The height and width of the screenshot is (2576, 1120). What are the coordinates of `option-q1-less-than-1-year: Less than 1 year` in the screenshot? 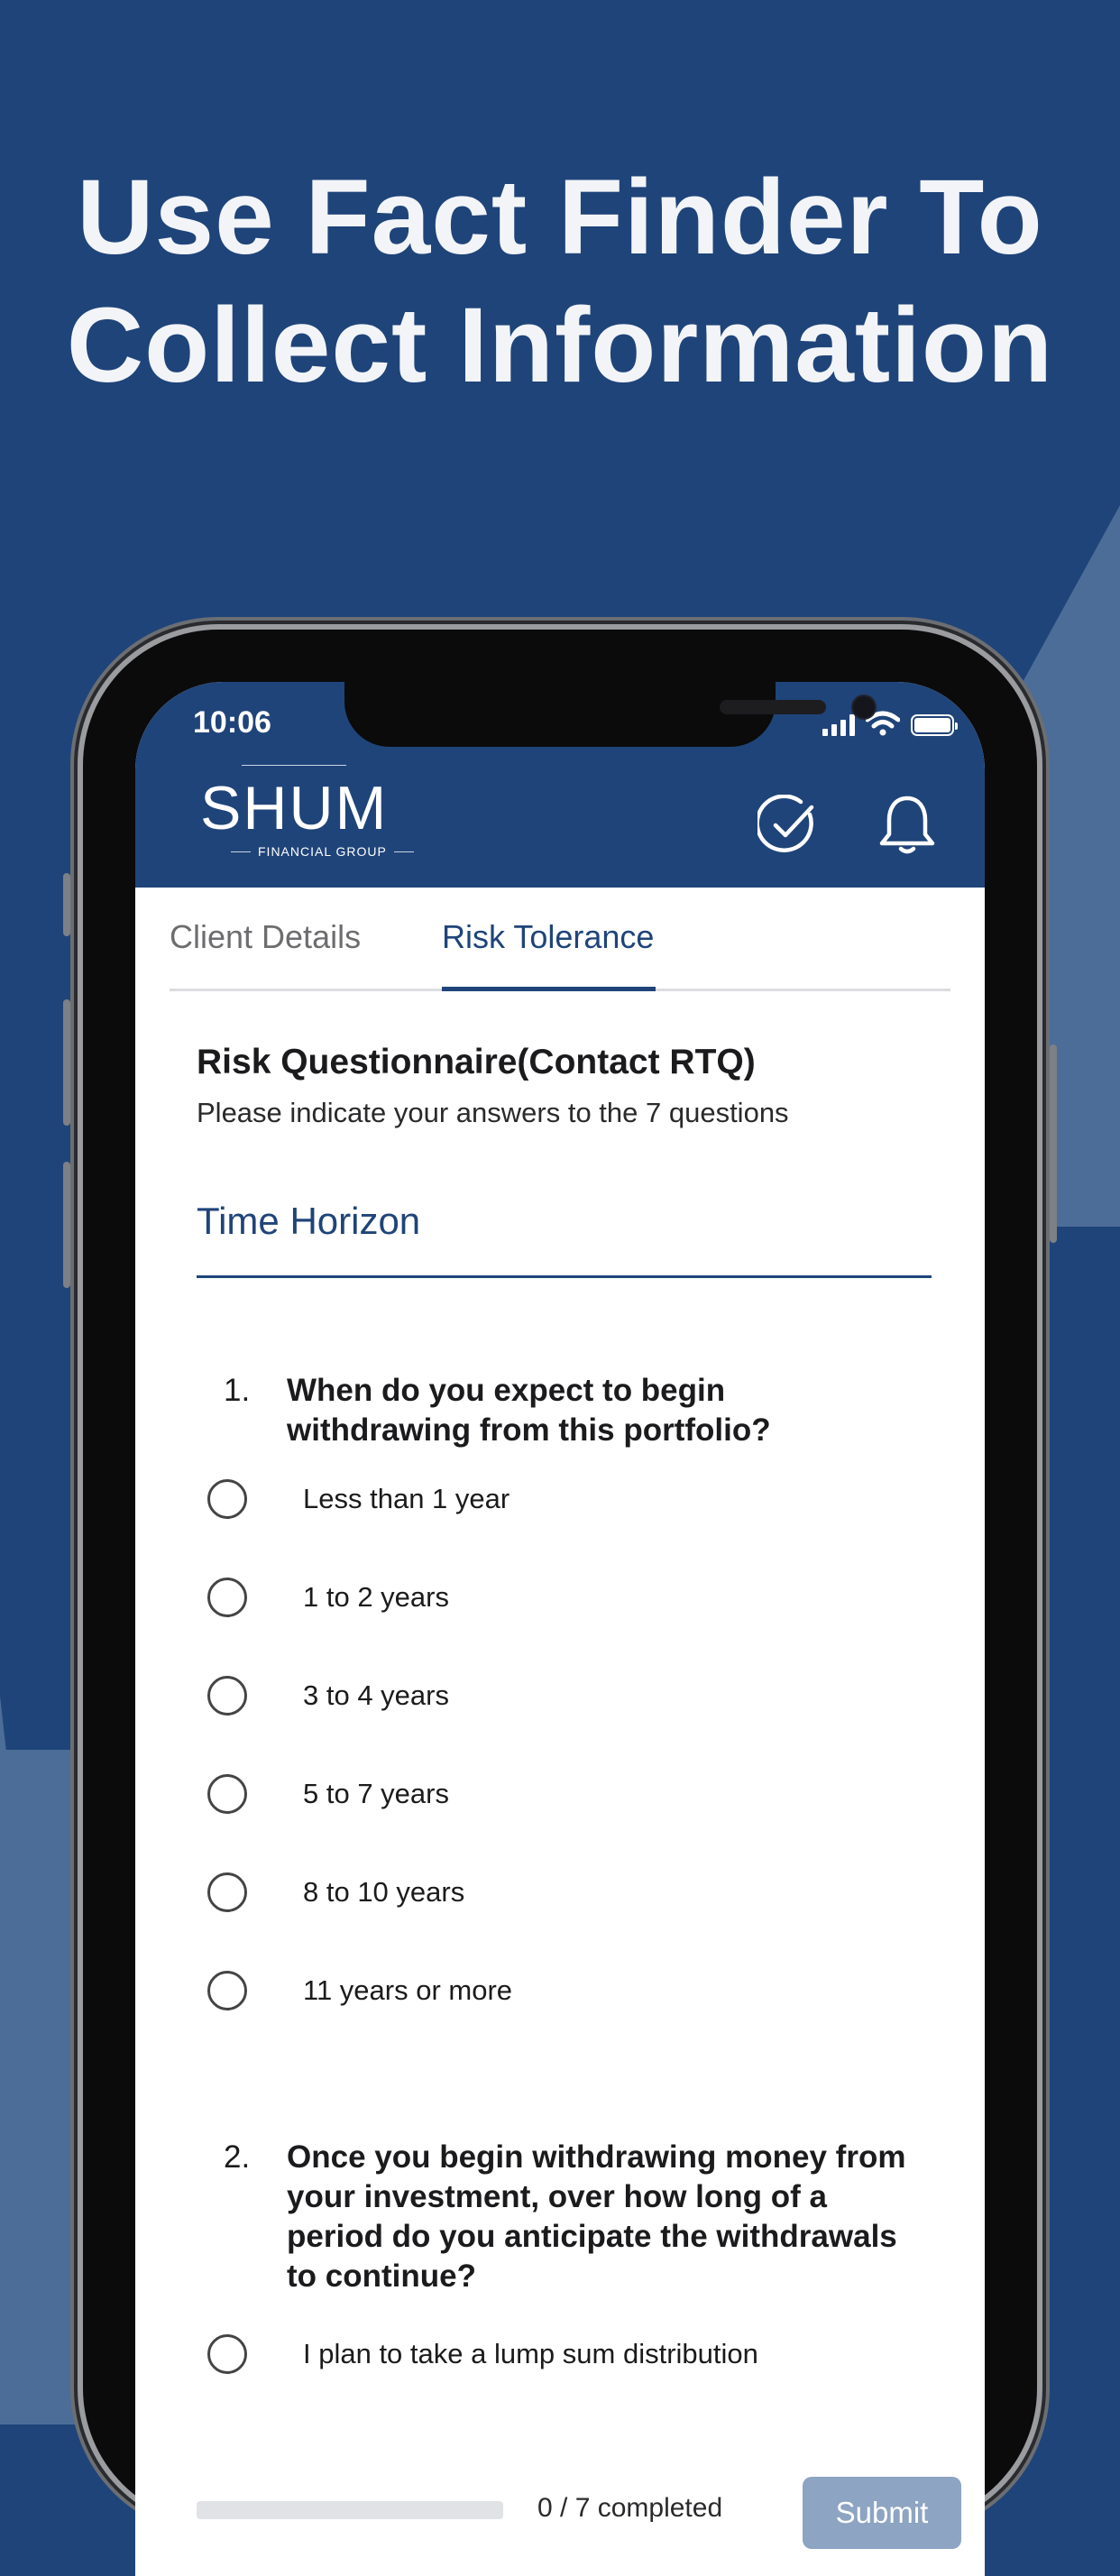 It's located at (550, 1501).